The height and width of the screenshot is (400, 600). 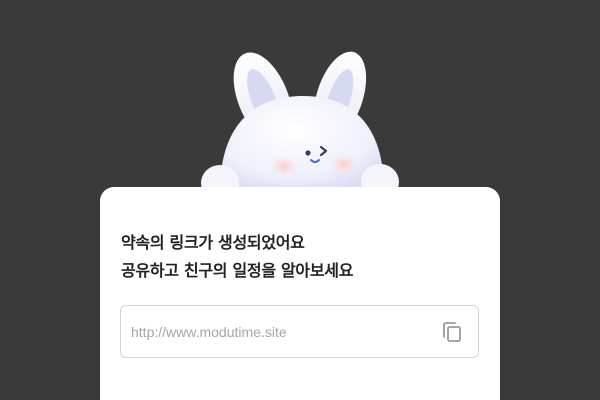 What do you see at coordinates (276, 332) in the screenshot?
I see `link-input` at bounding box center [276, 332].